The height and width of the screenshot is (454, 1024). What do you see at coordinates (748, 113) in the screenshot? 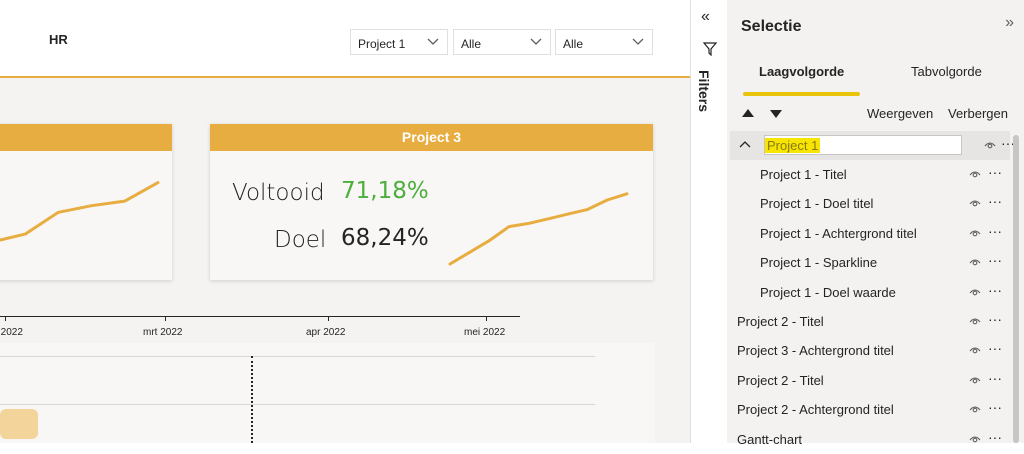
I see `move-up-icon` at bounding box center [748, 113].